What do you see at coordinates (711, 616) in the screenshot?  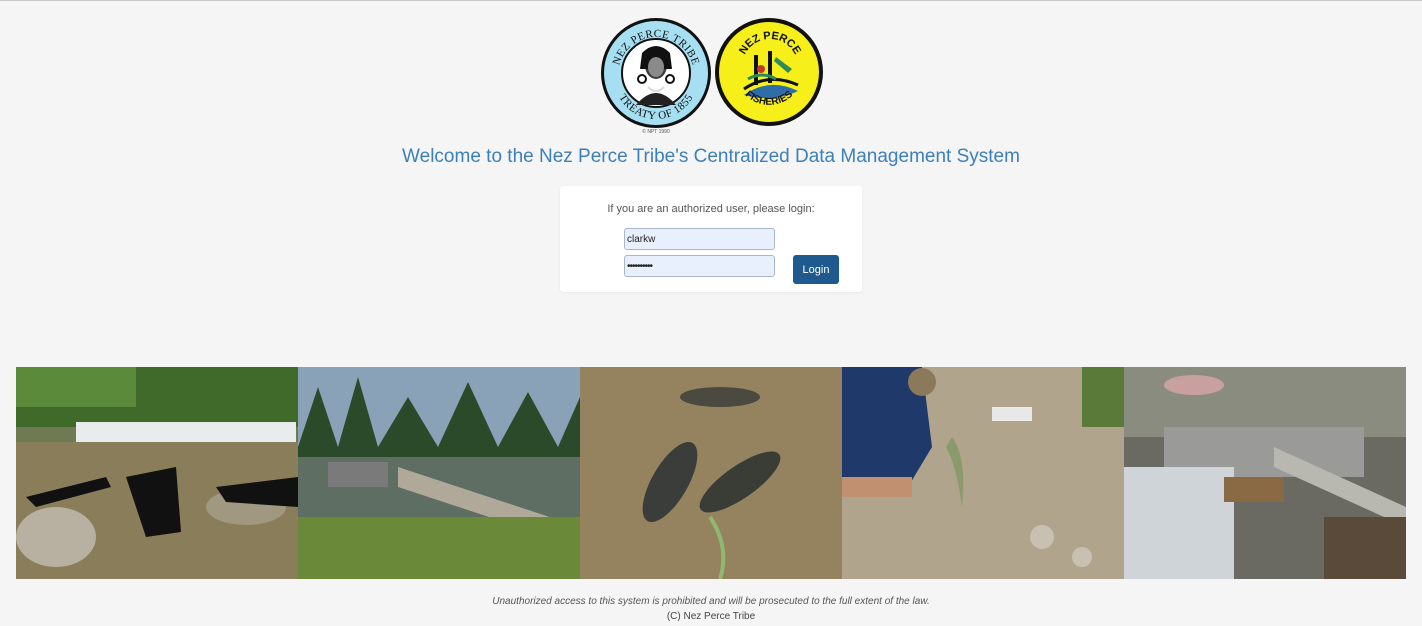 I see `copyright-text: (C) Nez Perce Tribe` at bounding box center [711, 616].